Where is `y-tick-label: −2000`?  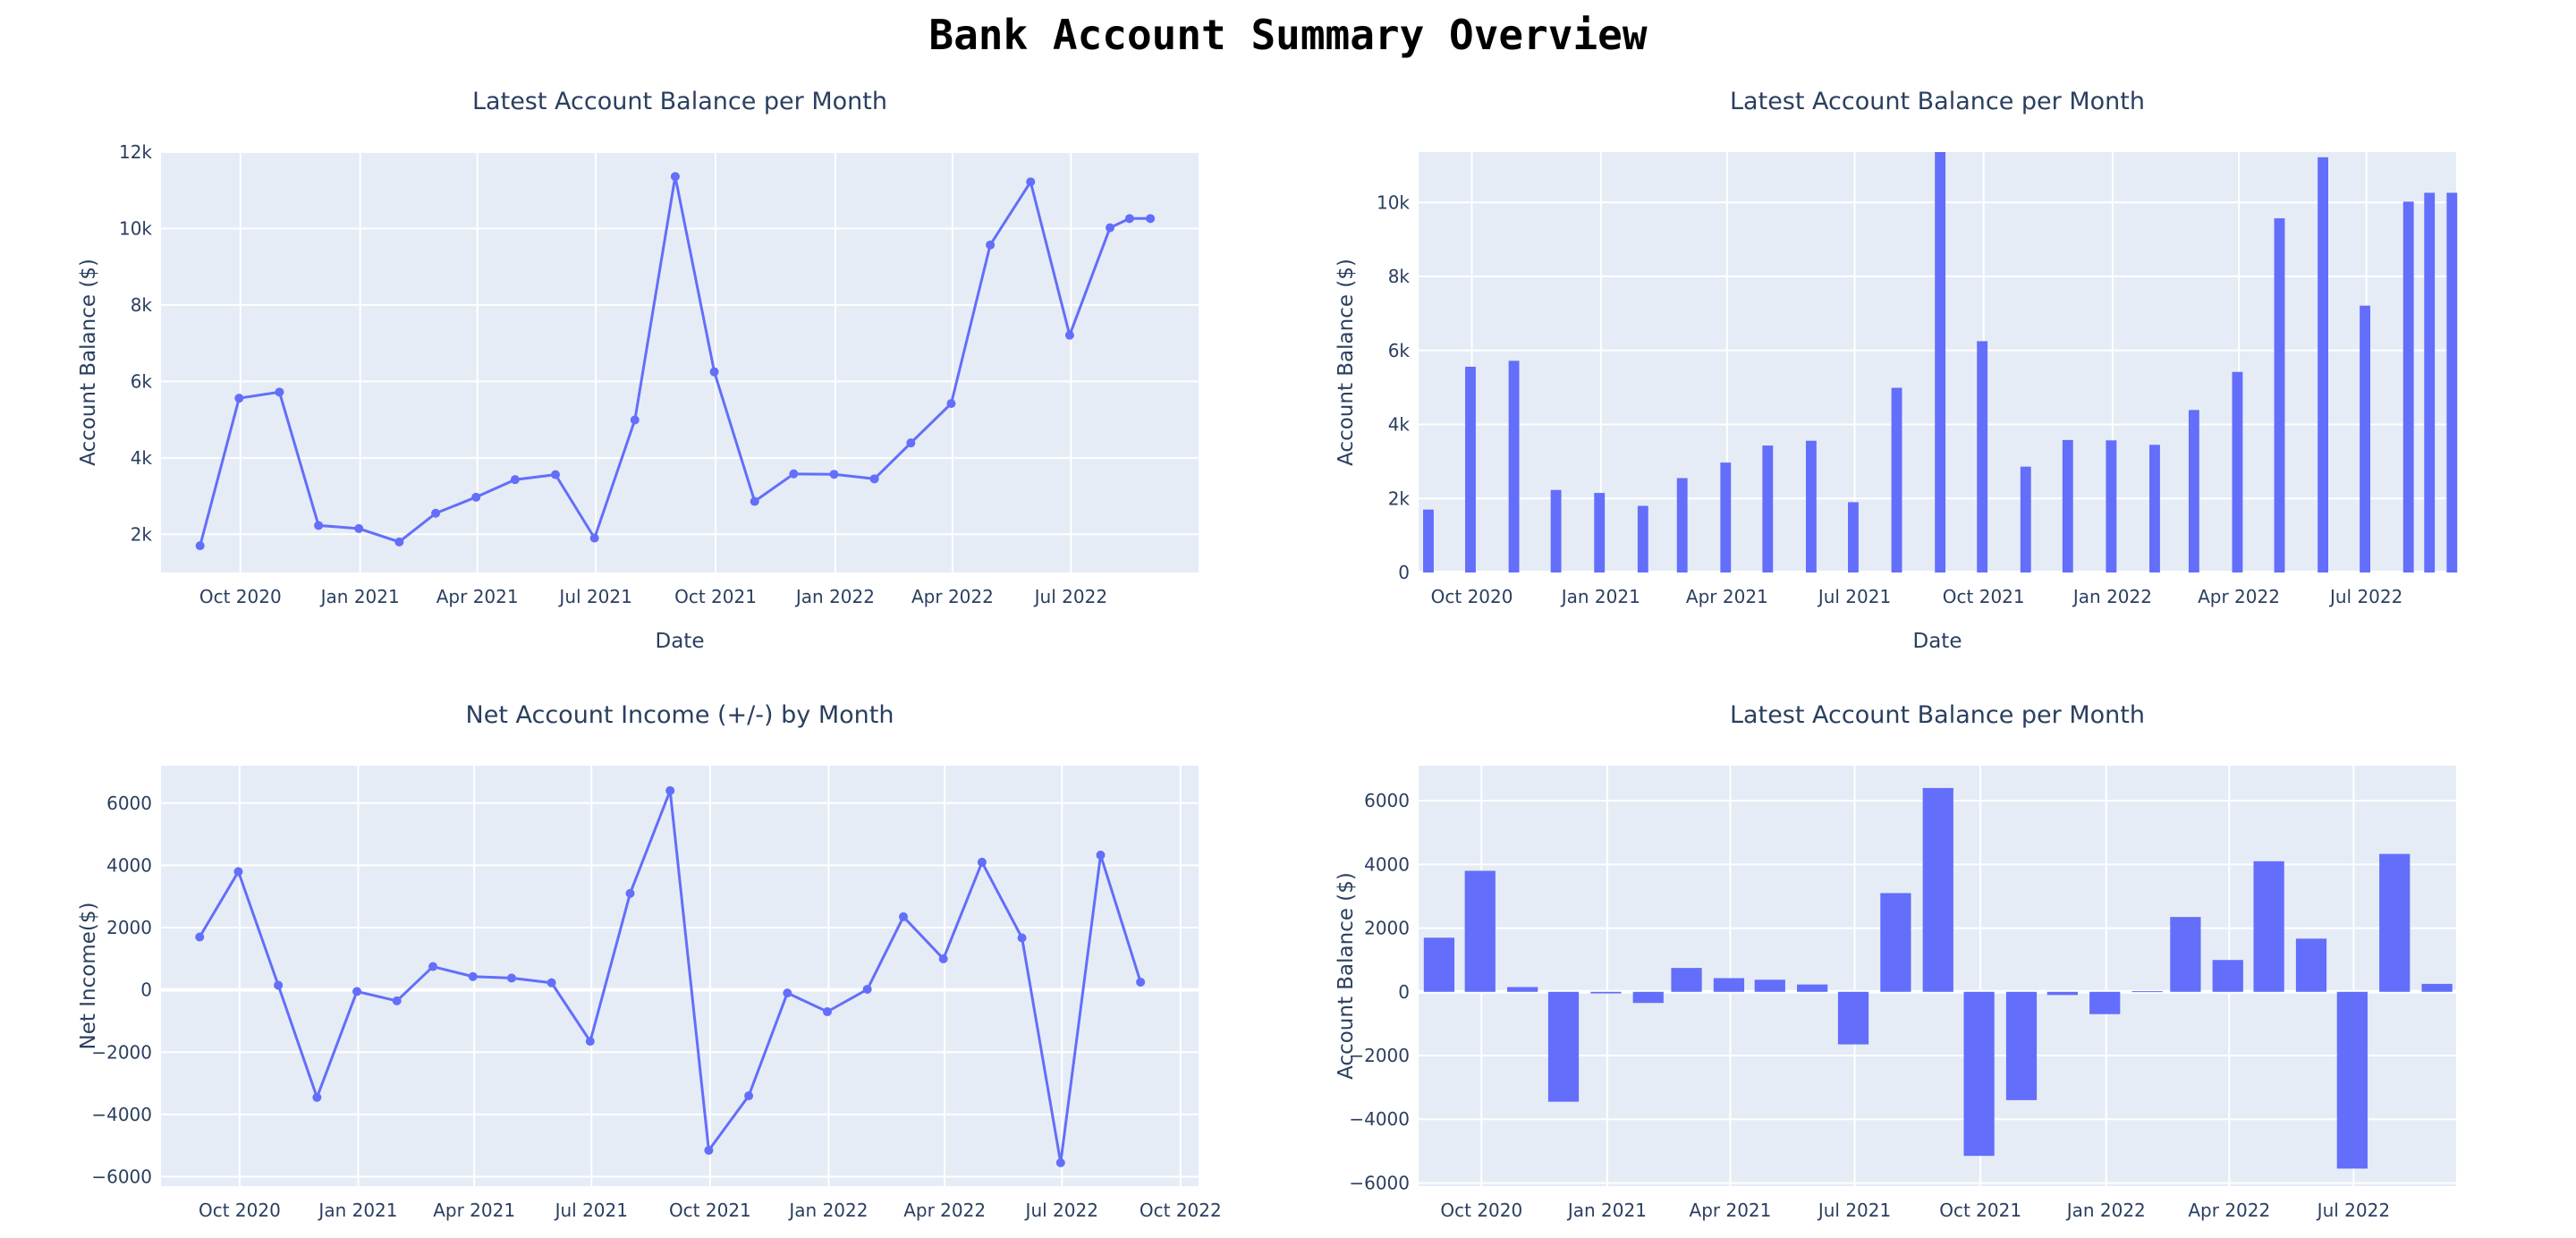
y-tick-label: −2000 is located at coordinates (121, 1052).